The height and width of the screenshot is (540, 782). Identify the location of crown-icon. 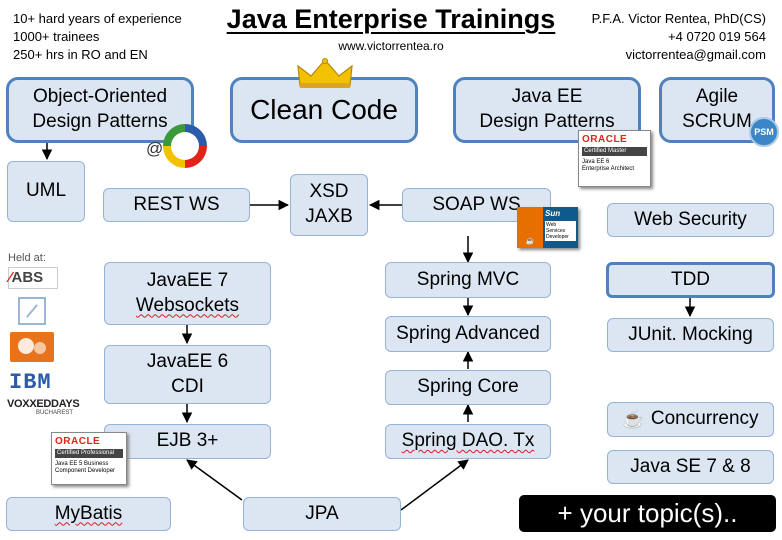
(325, 73).